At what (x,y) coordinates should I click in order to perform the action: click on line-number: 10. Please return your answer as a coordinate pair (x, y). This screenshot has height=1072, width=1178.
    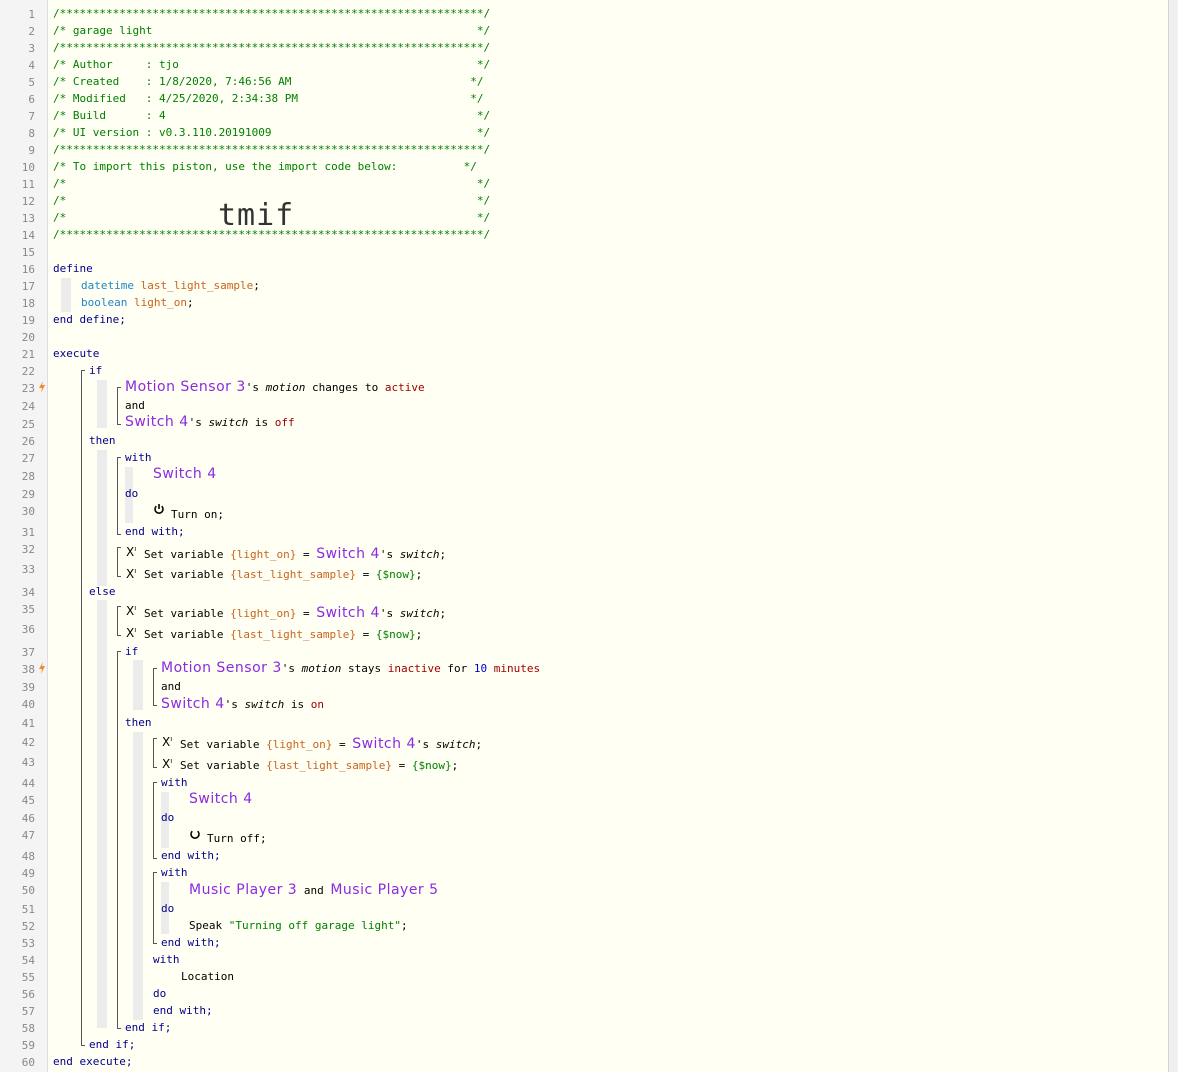
    Looking at the image, I should click on (28, 167).